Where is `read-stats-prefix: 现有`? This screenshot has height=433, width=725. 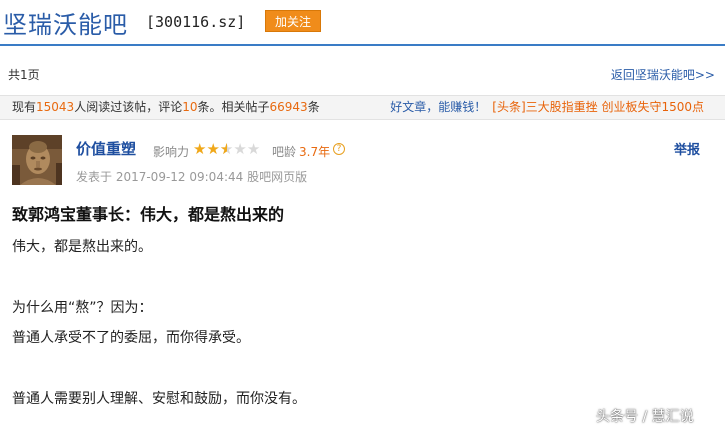 read-stats-prefix: 现有 is located at coordinates (24, 107).